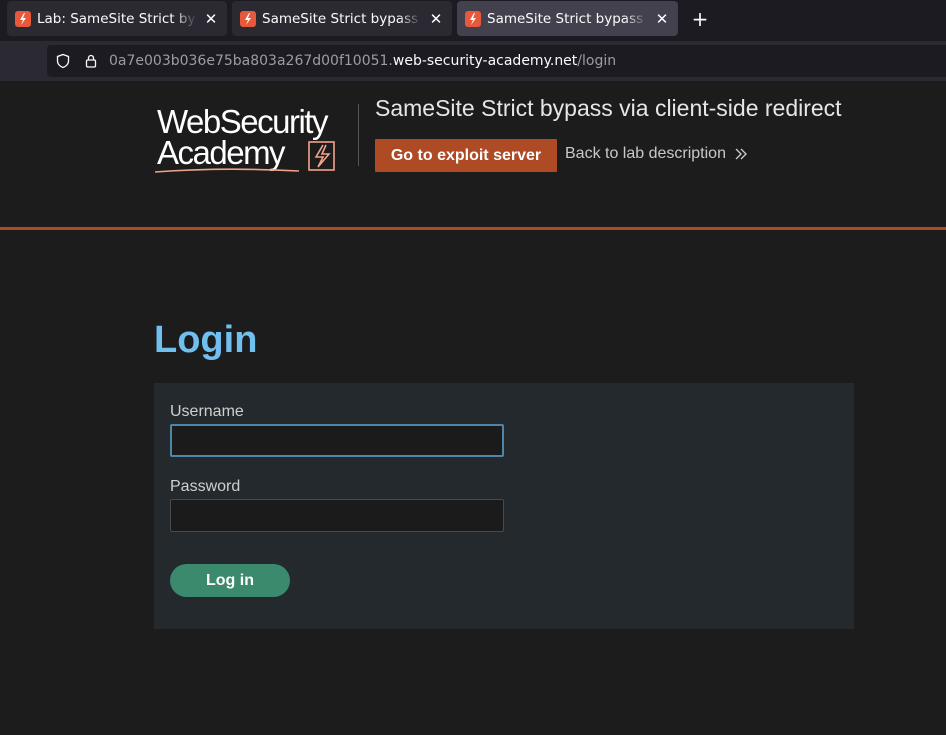 The height and width of the screenshot is (735, 946). I want to click on login-title: Login, so click(206, 340).